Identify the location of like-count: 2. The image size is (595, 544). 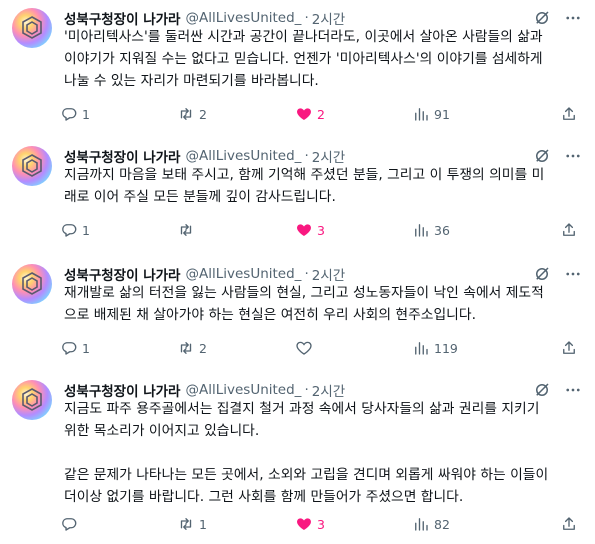
(321, 114).